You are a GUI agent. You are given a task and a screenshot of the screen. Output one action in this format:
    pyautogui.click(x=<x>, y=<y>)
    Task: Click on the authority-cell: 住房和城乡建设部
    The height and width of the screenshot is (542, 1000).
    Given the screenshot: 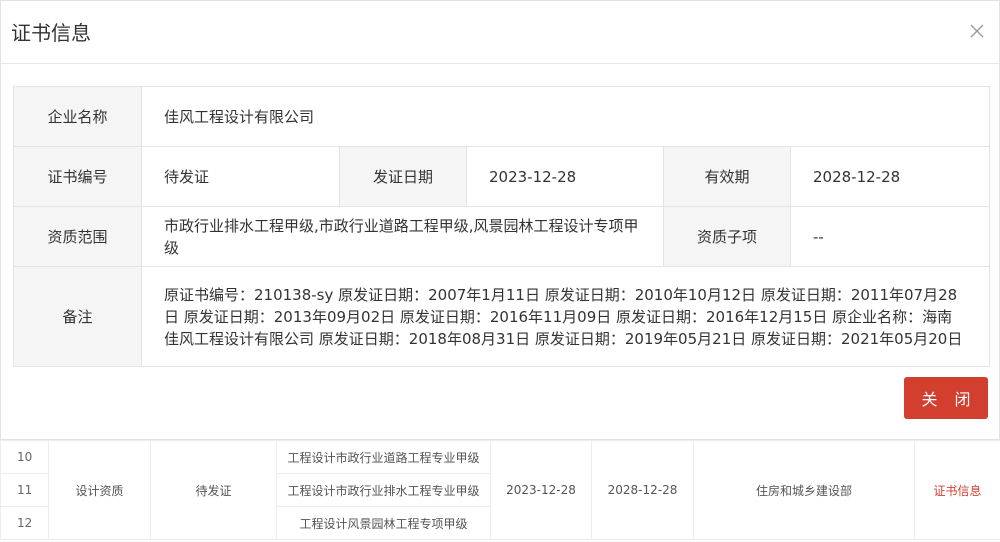 What is the action you would take?
    pyautogui.click(x=804, y=490)
    